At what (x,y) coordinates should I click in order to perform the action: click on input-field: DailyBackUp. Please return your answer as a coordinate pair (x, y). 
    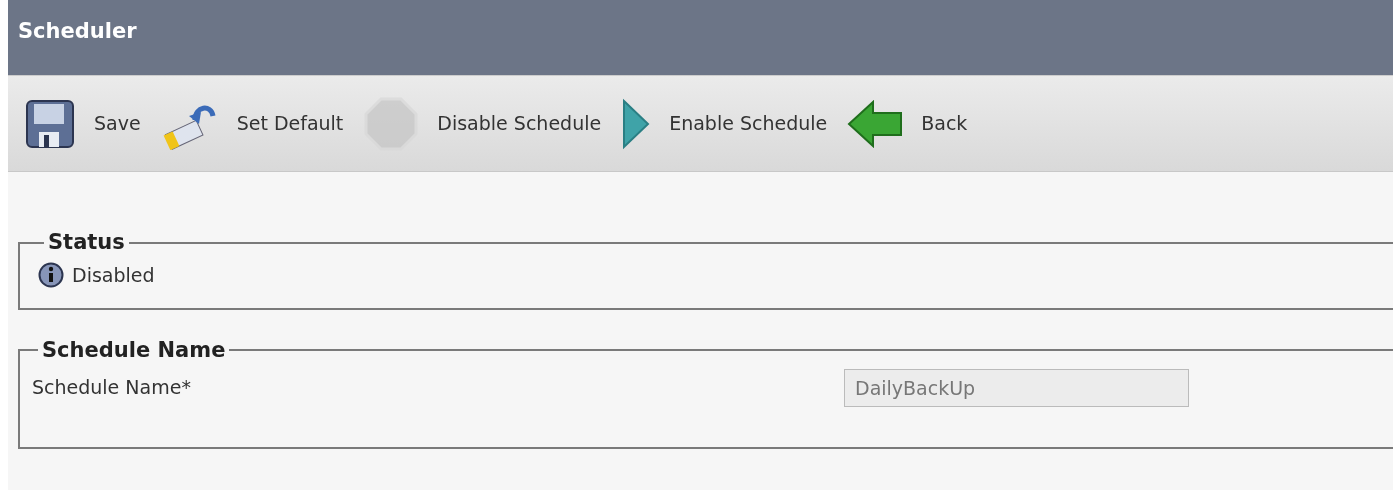
    Looking at the image, I should click on (1016, 387).